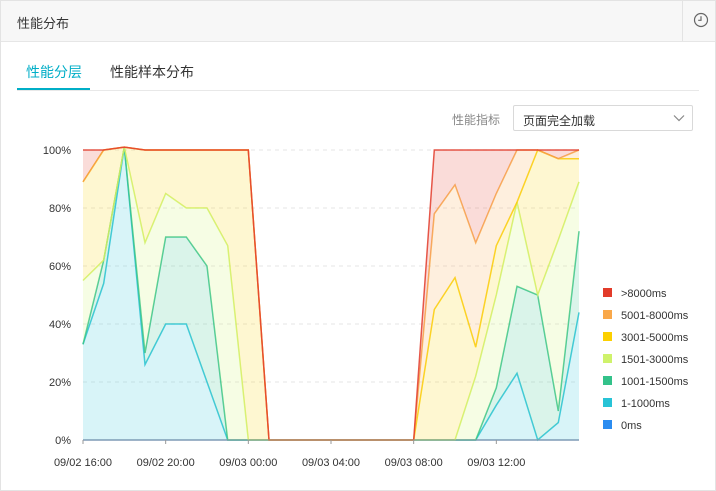  I want to click on y-tick-label: 100%, so click(57, 151).